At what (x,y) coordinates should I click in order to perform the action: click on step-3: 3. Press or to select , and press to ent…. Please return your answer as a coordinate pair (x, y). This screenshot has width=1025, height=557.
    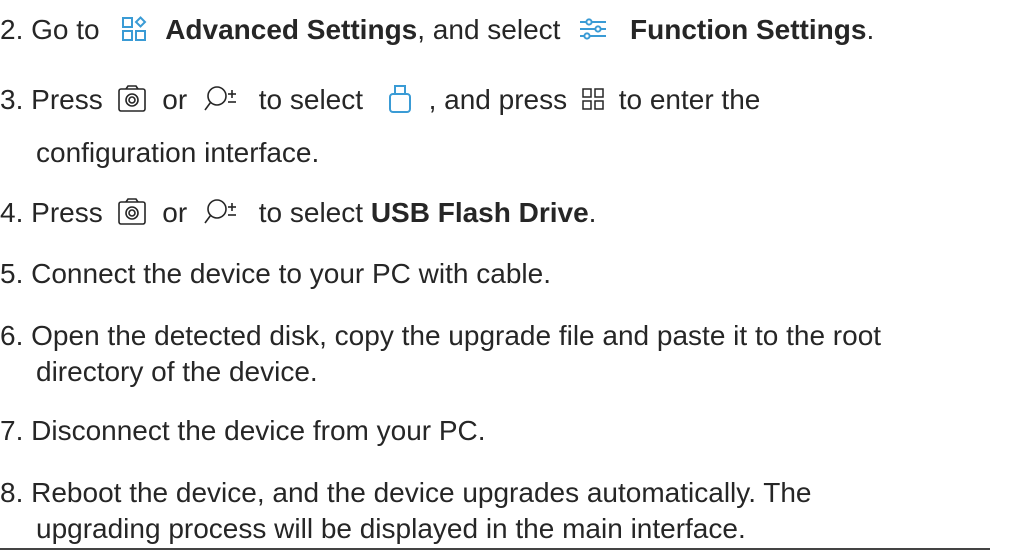
    Looking at the image, I should click on (380, 100).